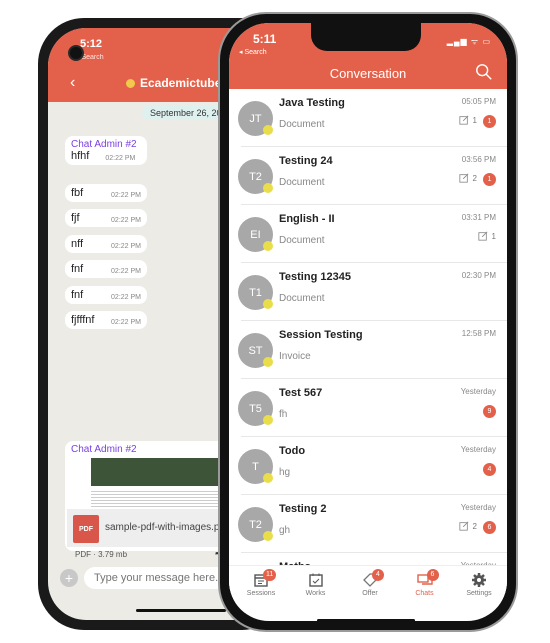 The width and height of the screenshot is (550, 643). I want to click on pdf-file-icon: PDF, so click(86, 529).